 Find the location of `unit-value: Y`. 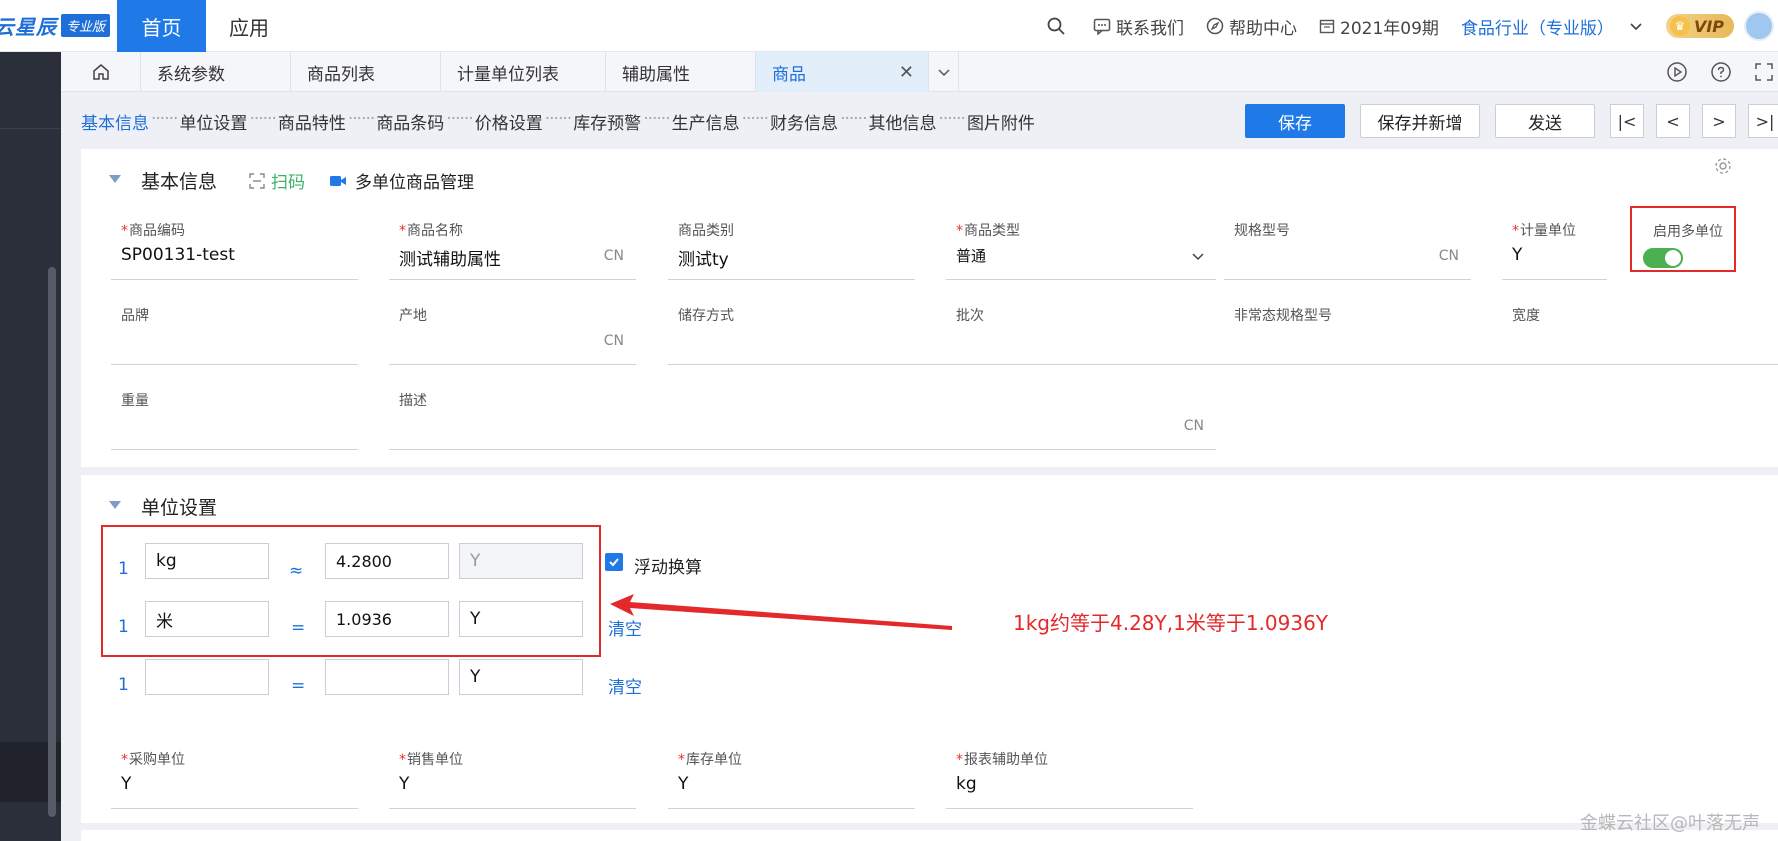

unit-value: Y is located at coordinates (1517, 255).